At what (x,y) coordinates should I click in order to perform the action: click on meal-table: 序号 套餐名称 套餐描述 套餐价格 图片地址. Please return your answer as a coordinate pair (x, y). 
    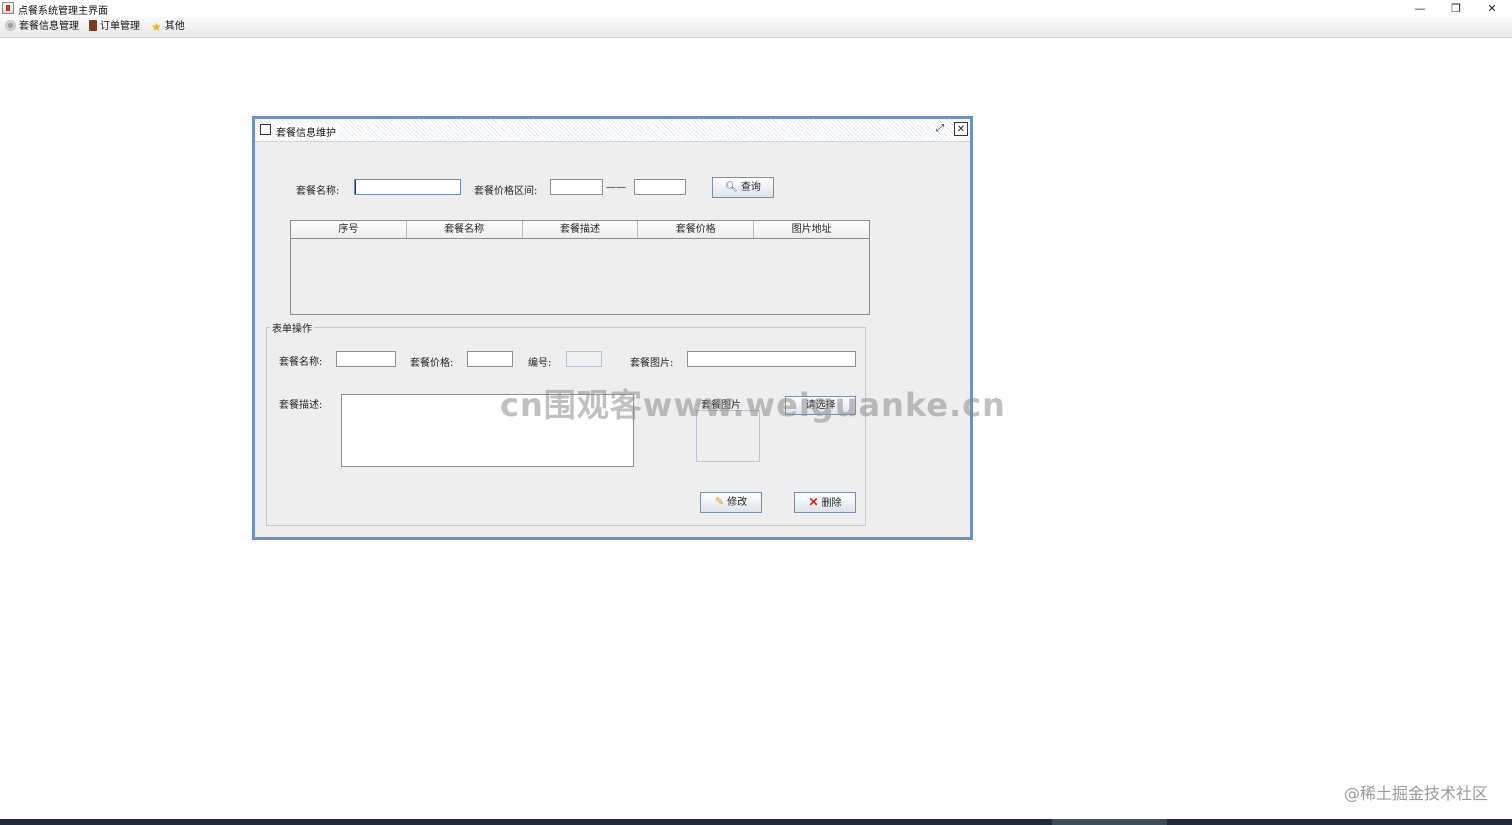
    Looking at the image, I should click on (580, 267).